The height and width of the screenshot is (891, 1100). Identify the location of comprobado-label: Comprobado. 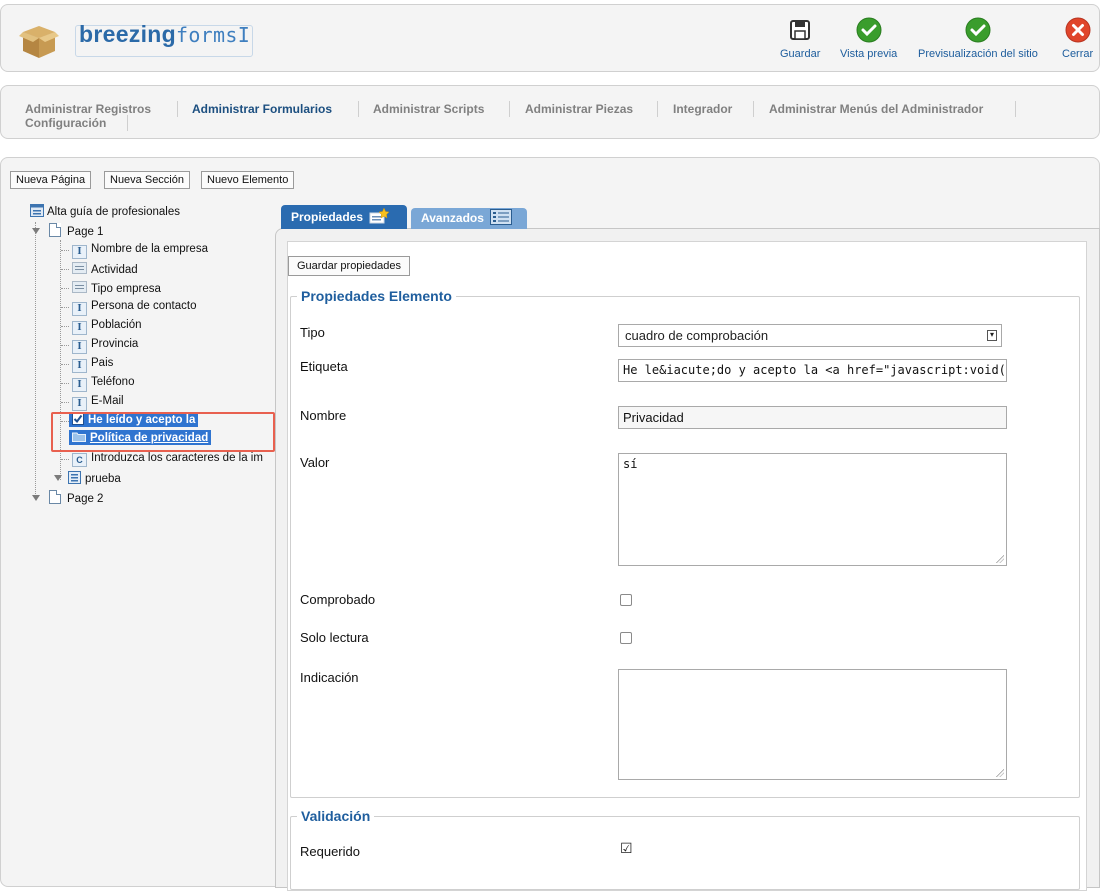
(338, 599).